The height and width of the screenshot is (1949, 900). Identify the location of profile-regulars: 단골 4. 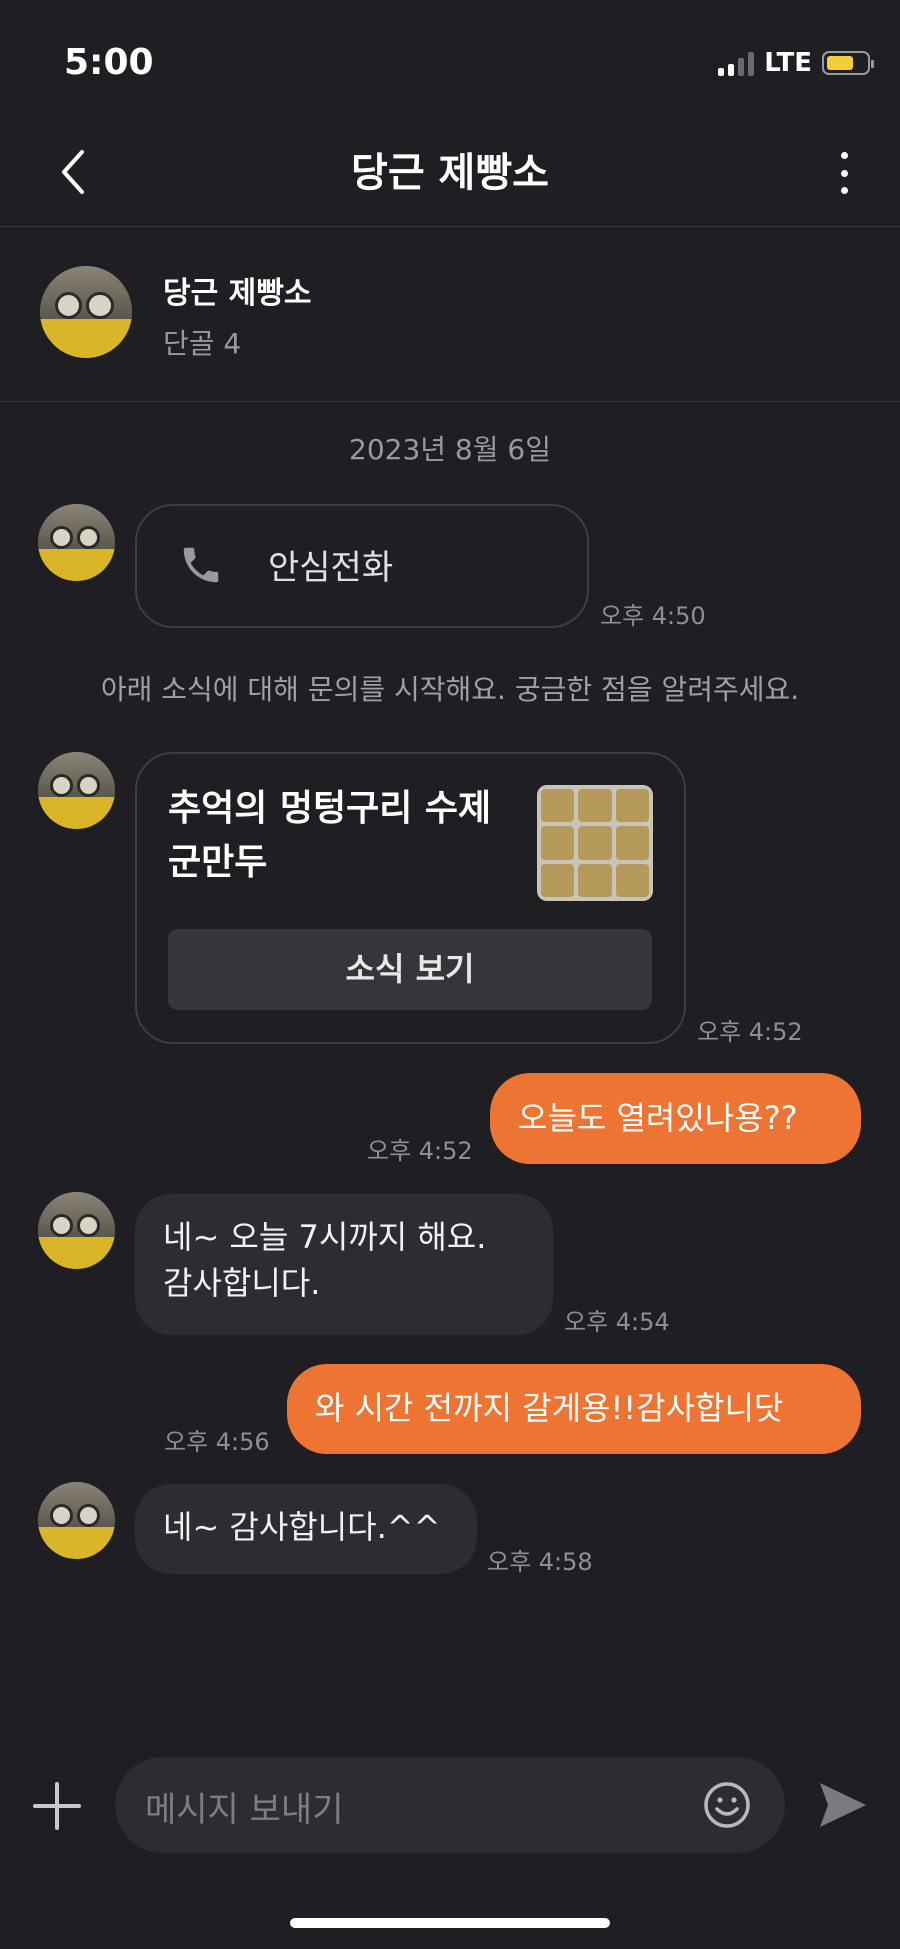
(202, 343).